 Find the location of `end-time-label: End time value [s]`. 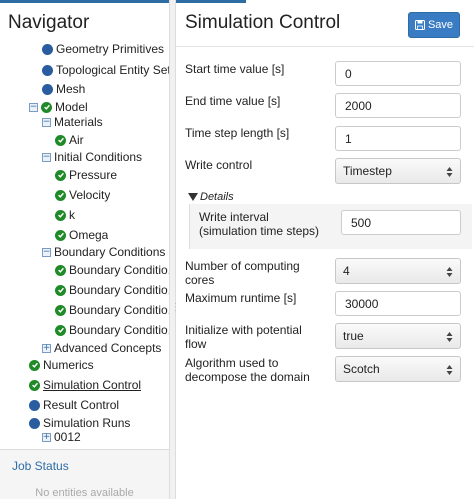

end-time-label: End time value [s] is located at coordinates (233, 101).